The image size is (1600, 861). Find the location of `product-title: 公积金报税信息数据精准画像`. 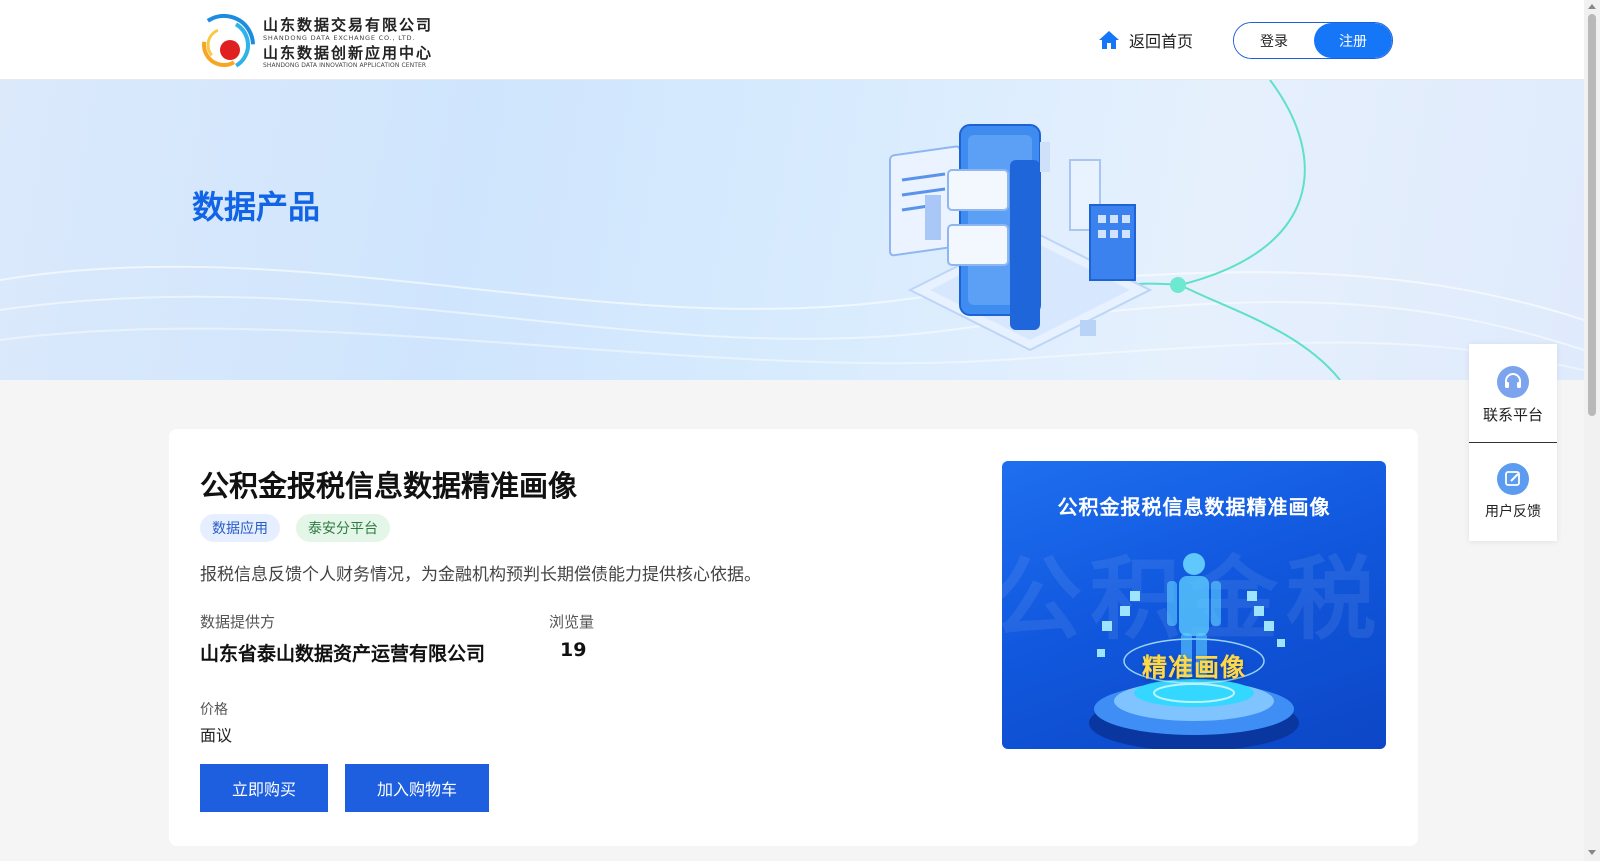

product-title: 公积金报税信息数据精准画像 is located at coordinates (389, 486).